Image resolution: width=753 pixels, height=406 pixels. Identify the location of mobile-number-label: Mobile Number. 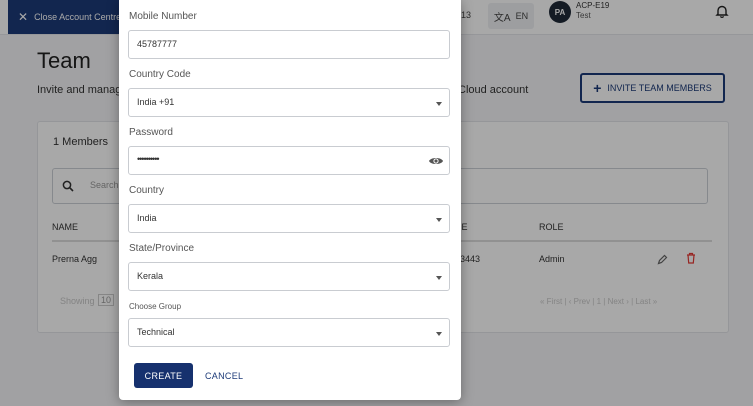
(163, 16).